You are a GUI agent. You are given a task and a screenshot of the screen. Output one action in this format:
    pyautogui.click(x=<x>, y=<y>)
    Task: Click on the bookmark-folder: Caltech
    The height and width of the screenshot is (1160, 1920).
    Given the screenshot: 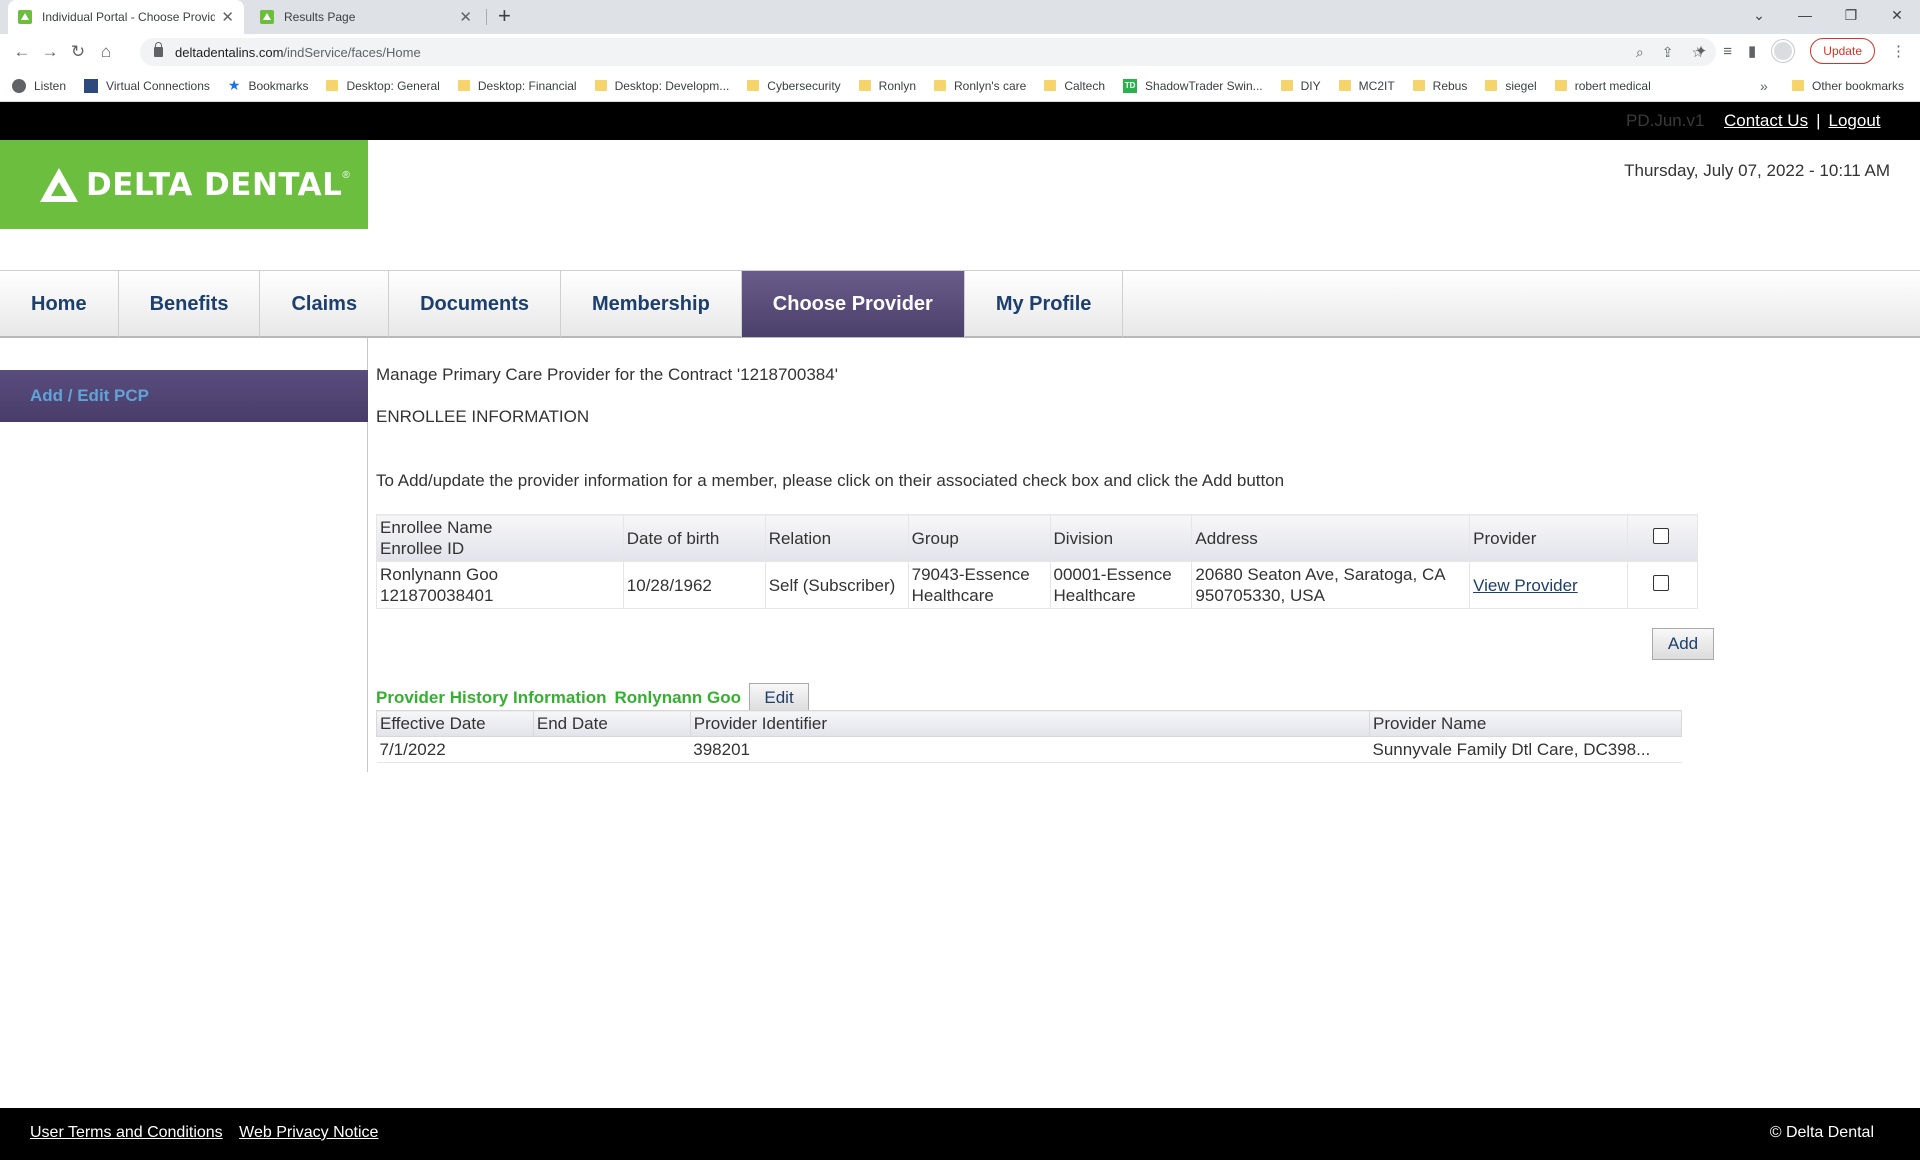 What is the action you would take?
    pyautogui.click(x=1074, y=86)
    